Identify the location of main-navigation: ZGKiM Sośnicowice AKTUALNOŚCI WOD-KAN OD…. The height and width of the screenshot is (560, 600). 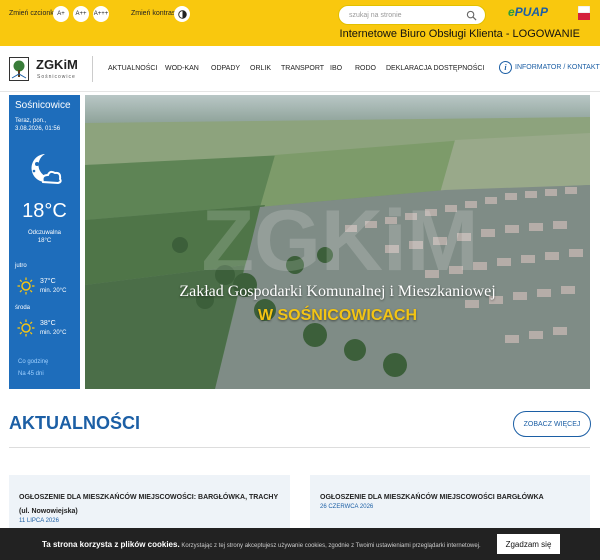
(300, 69).